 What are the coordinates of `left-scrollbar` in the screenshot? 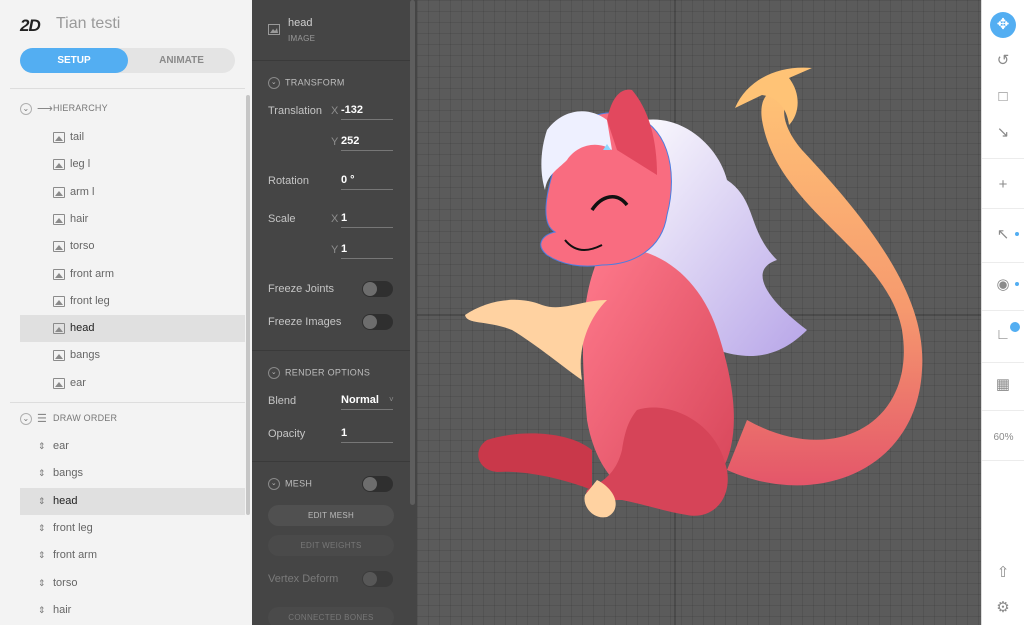 It's located at (248, 305).